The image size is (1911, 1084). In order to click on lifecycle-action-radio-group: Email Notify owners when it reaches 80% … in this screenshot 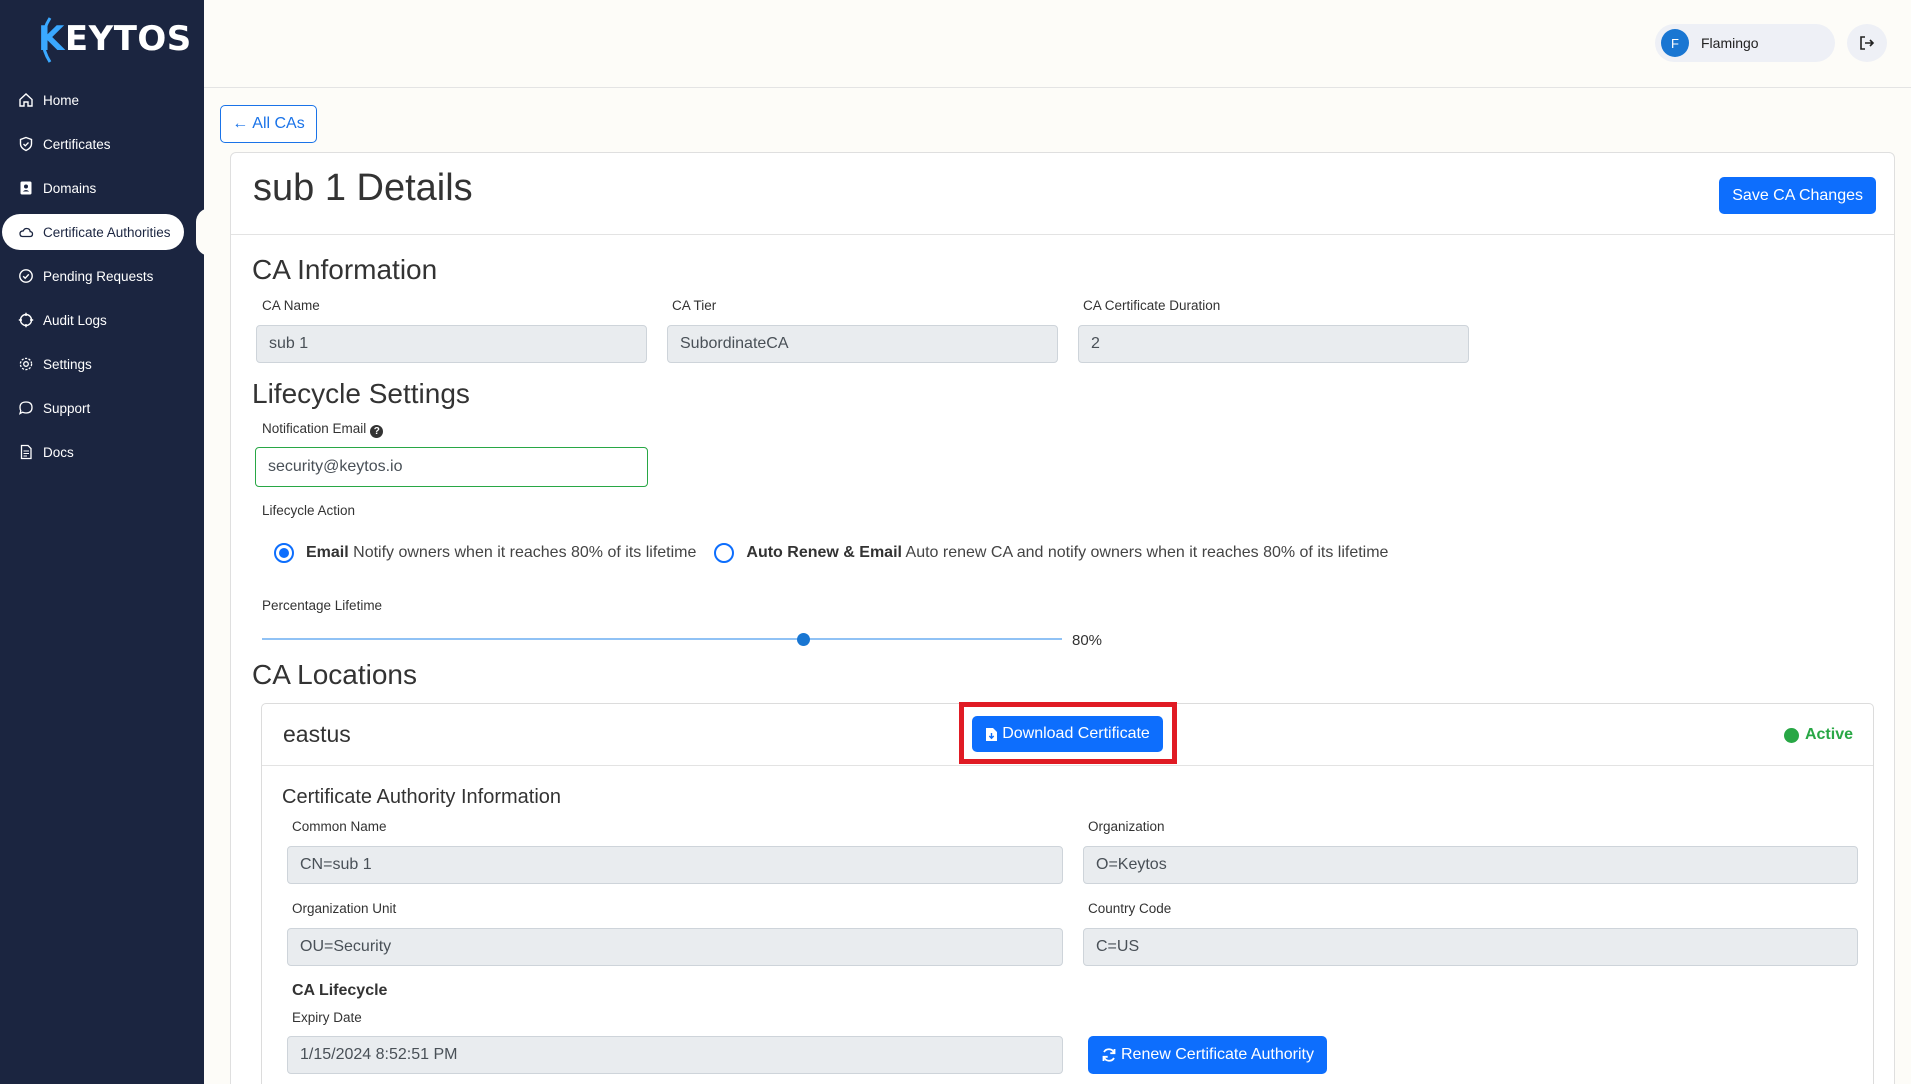, I will do `click(831, 553)`.